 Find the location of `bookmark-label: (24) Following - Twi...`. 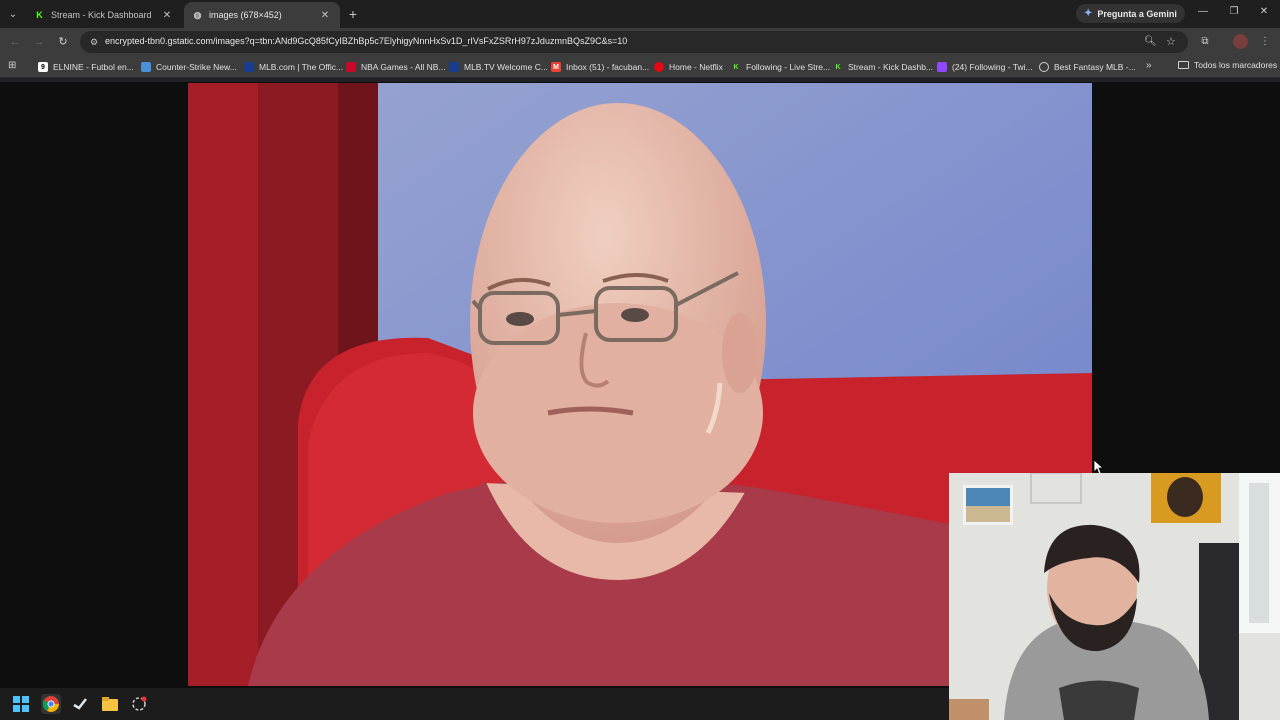

bookmark-label: (24) Following - Twi... is located at coordinates (992, 67).